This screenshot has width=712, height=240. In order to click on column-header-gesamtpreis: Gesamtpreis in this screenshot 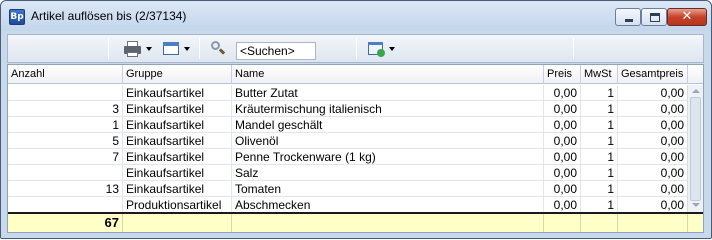, I will do `click(653, 74)`.